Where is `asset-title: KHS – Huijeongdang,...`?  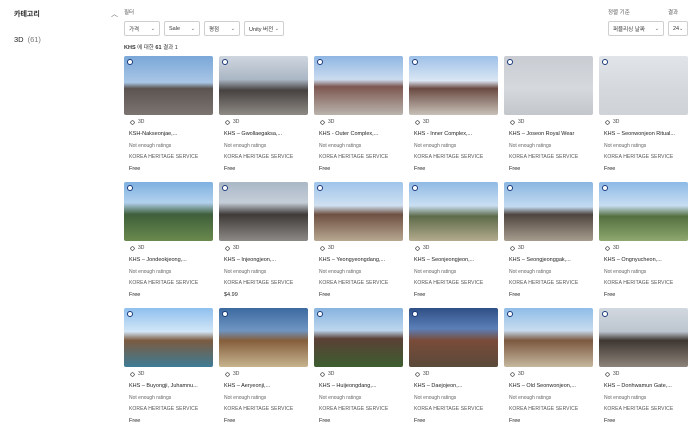
asset-title: KHS – Huijeongdang,... is located at coordinates (360, 386).